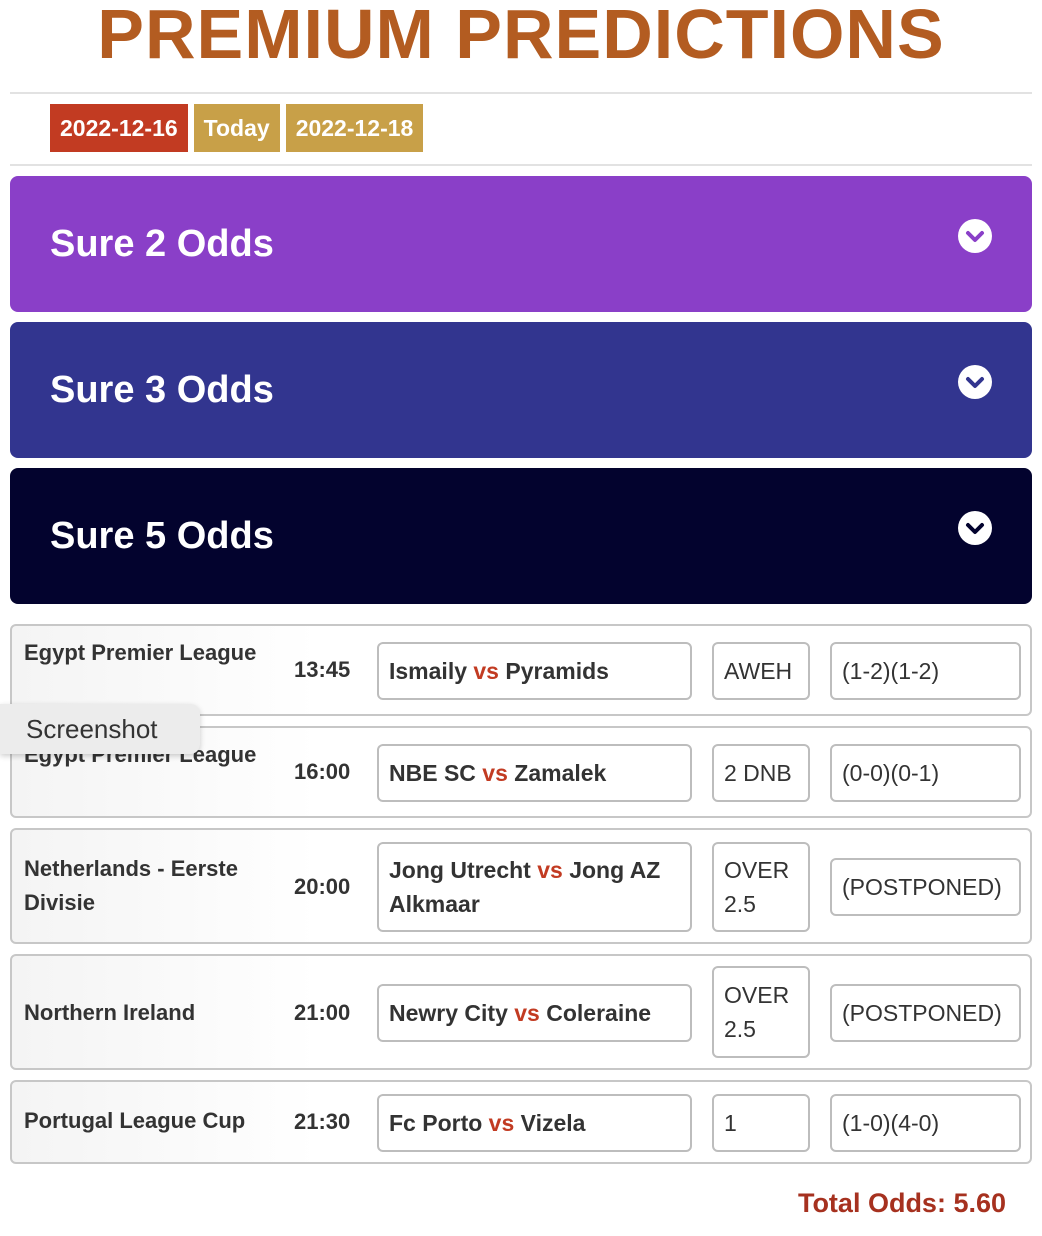  Describe the element at coordinates (354, 128) in the screenshot. I see `date-tab-next: 2022-12-18` at that location.